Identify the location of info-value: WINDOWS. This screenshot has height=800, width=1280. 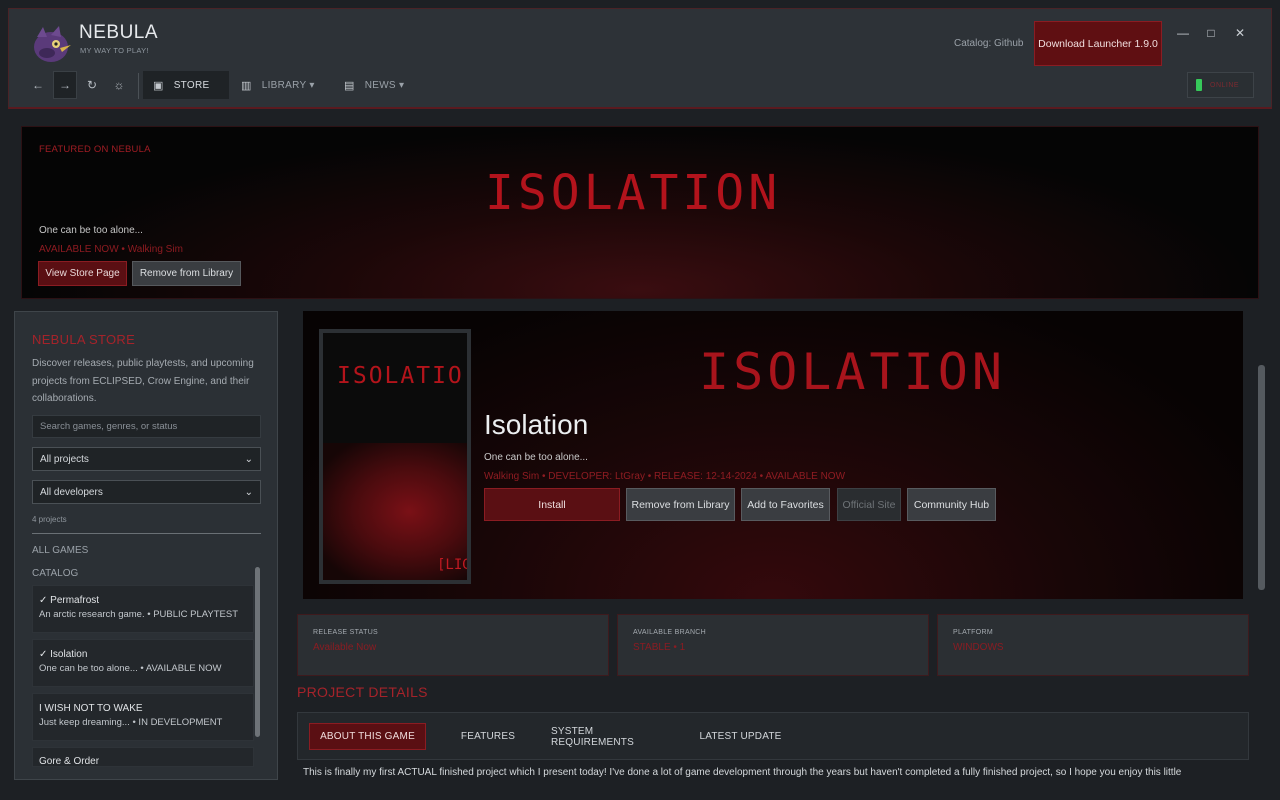
(978, 647).